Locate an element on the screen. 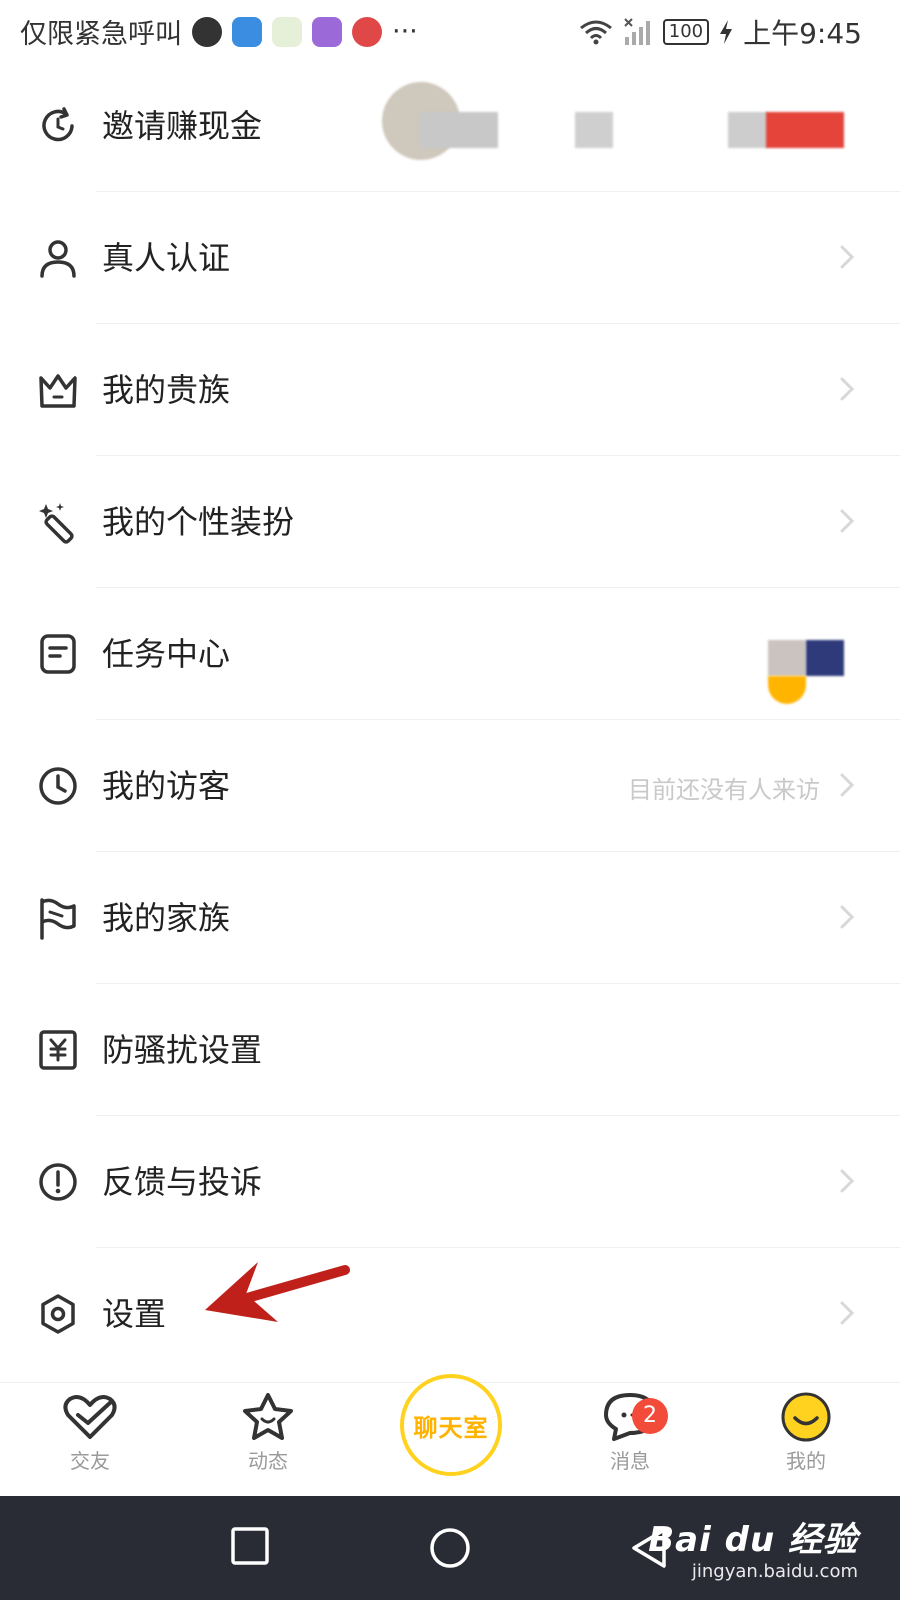 The height and width of the screenshot is (1600, 900). tab-messages: 消息 is located at coordinates (630, 1432).